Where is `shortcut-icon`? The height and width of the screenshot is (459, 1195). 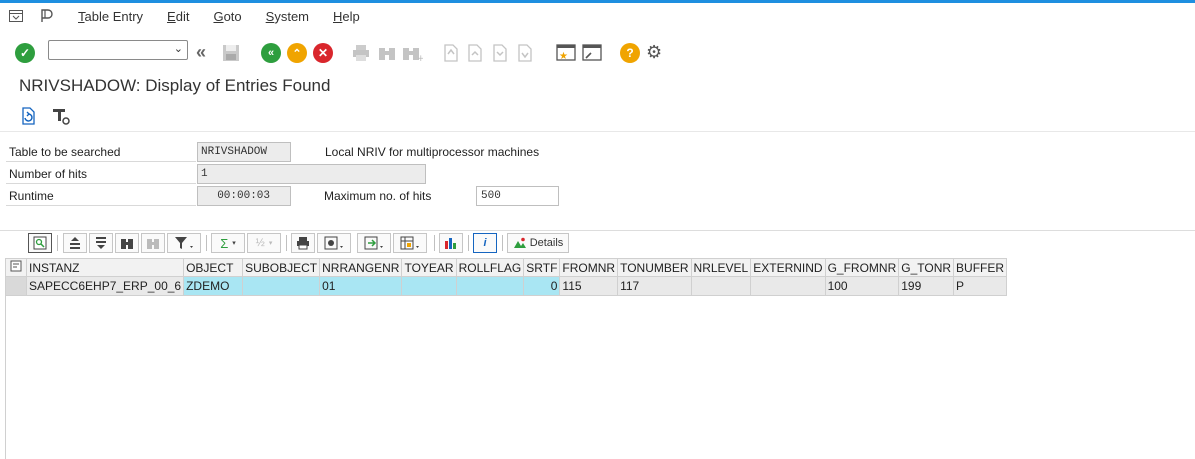 shortcut-icon is located at coordinates (592, 53).